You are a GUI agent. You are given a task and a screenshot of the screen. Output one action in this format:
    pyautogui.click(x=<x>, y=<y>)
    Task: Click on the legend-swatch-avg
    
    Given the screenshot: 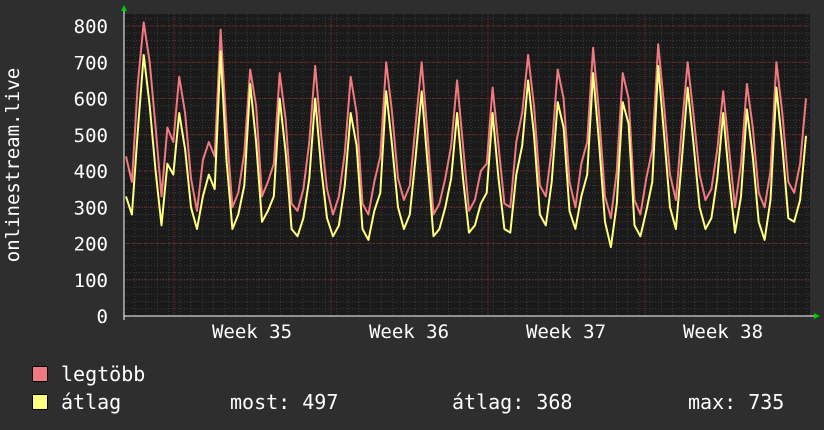 What is the action you would take?
    pyautogui.click(x=40, y=402)
    